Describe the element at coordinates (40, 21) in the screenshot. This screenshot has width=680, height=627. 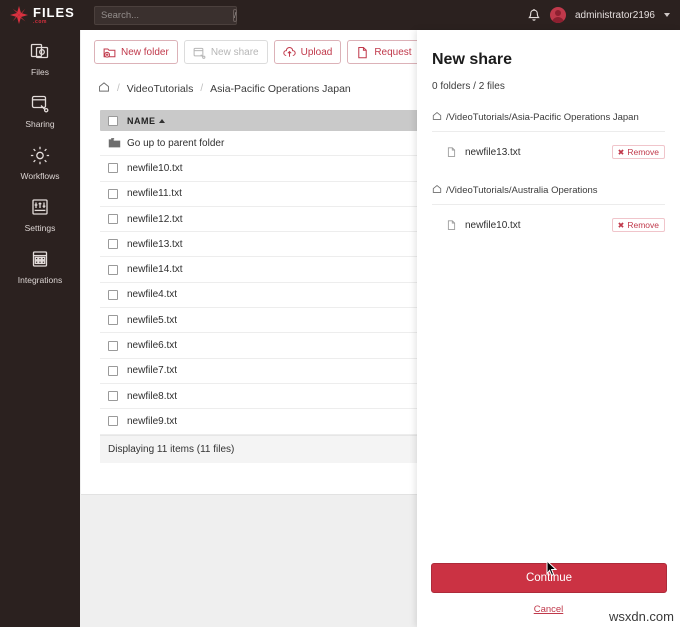
I see `brand-suffix: .com` at that location.